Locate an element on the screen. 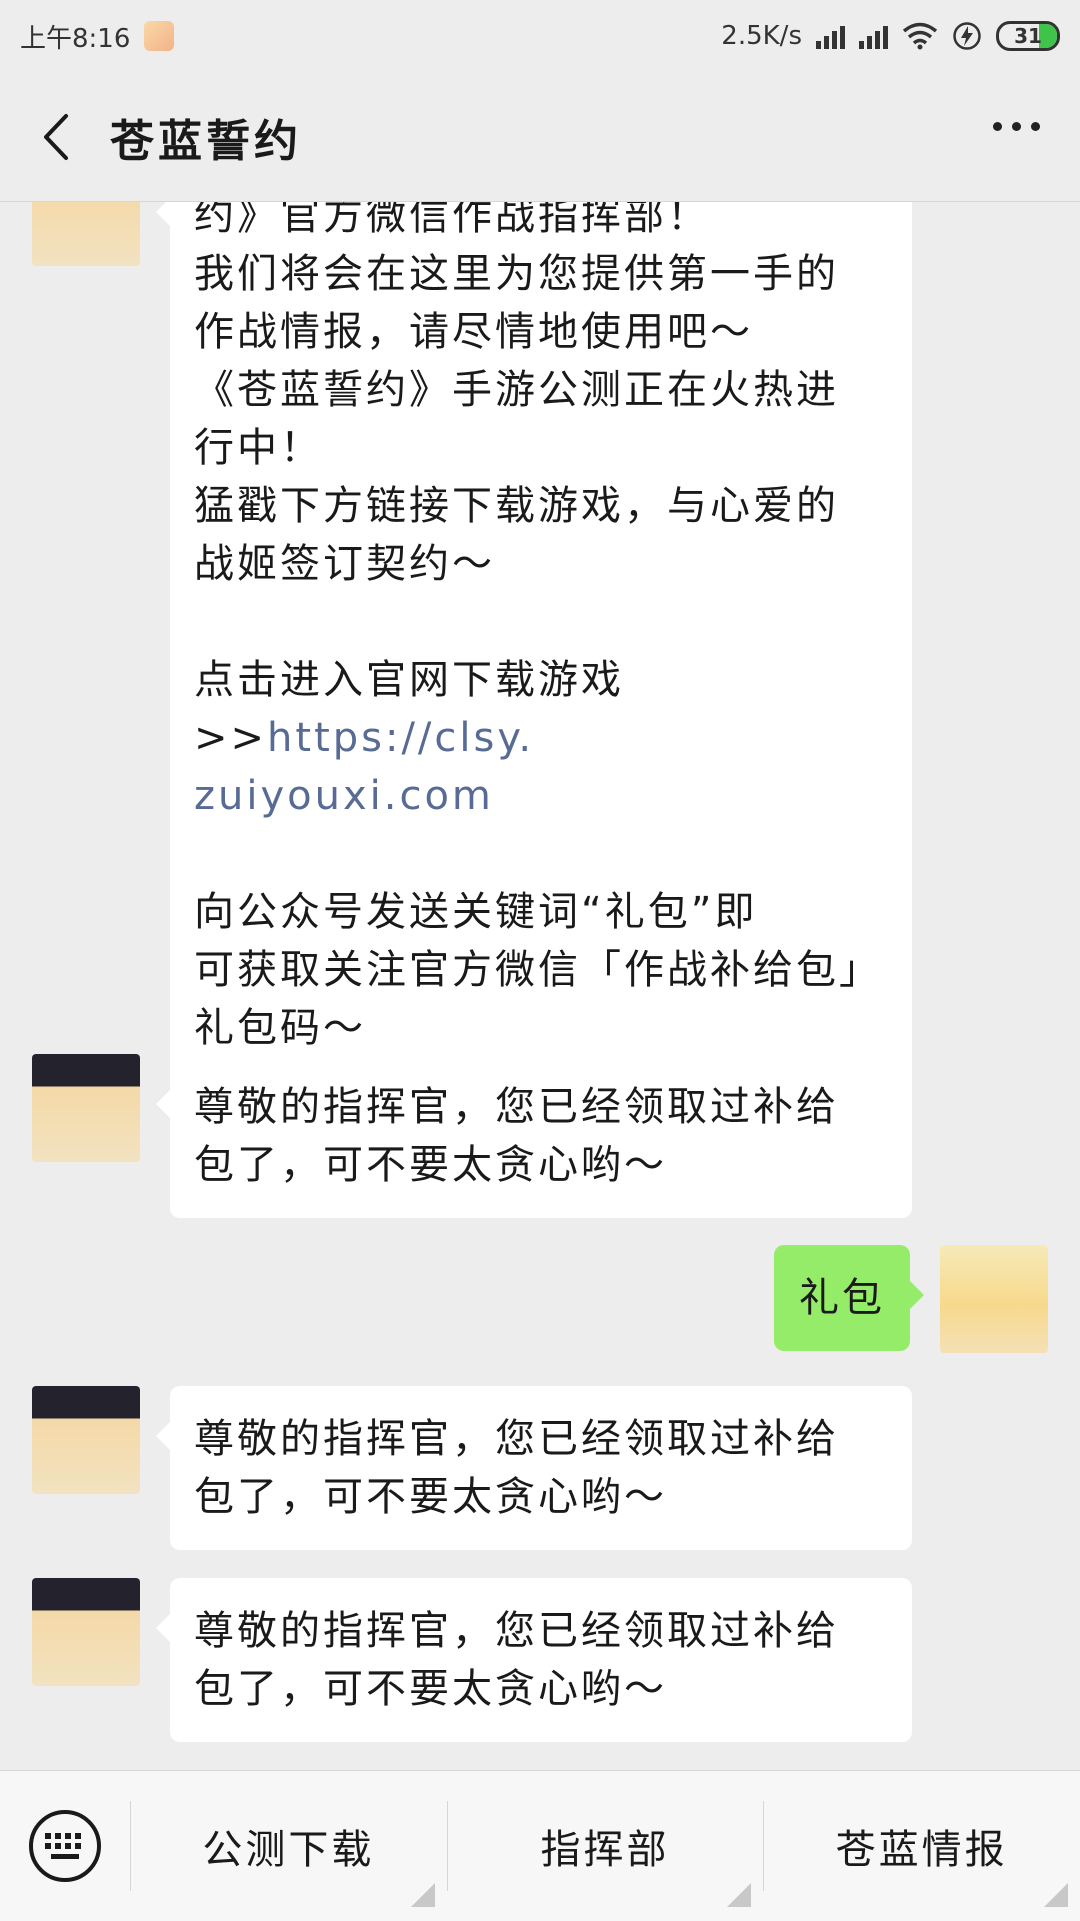 Image resolution: width=1080 pixels, height=1921 pixels. message-text: 《苍蓝誓约》手游公测正在火热进 is located at coordinates (516, 390).